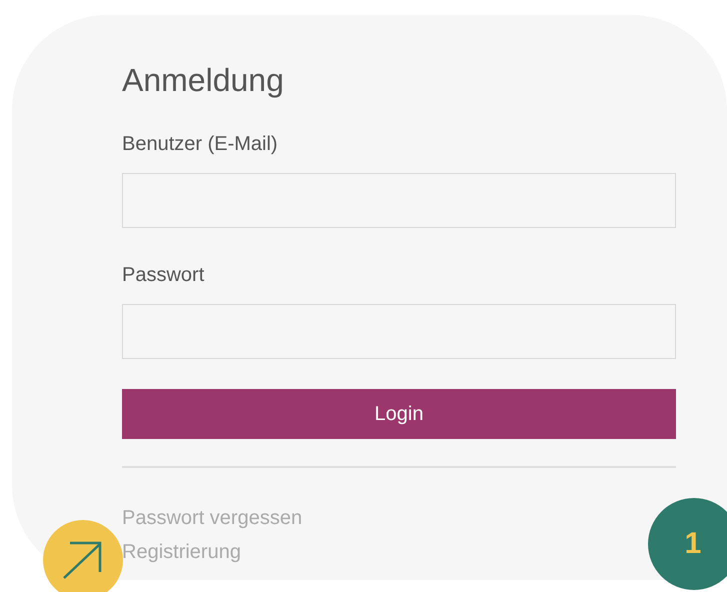 This screenshot has width=727, height=592. What do you see at coordinates (164, 275) in the screenshot?
I see `field-label: Passwort` at bounding box center [164, 275].